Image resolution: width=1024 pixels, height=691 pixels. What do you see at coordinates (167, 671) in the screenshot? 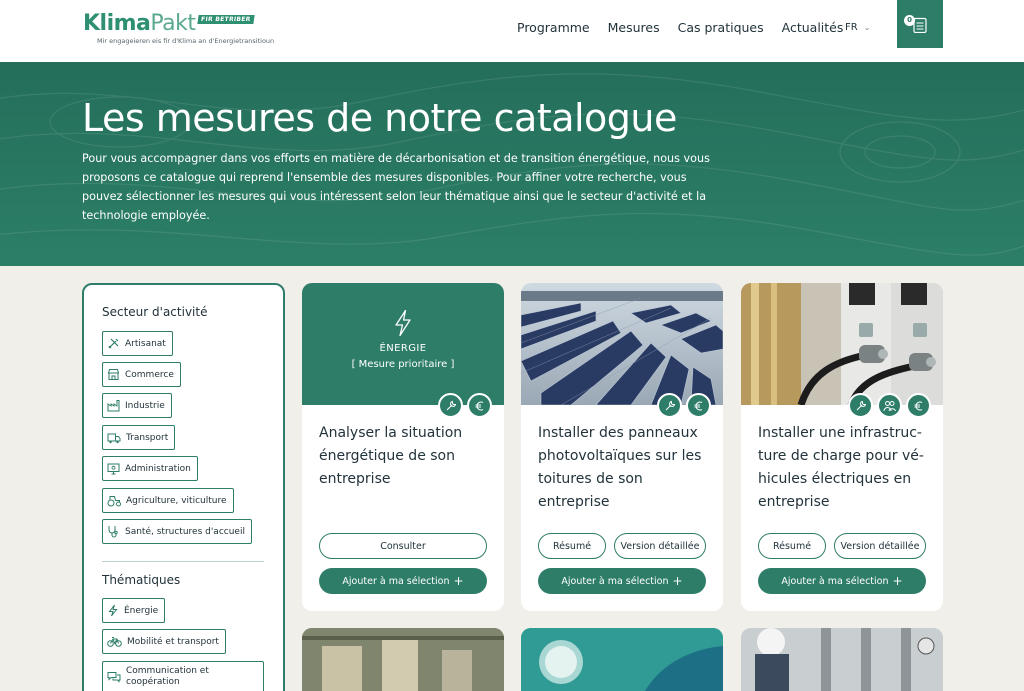
I see `filter-label-line1: Communication et` at bounding box center [167, 671].